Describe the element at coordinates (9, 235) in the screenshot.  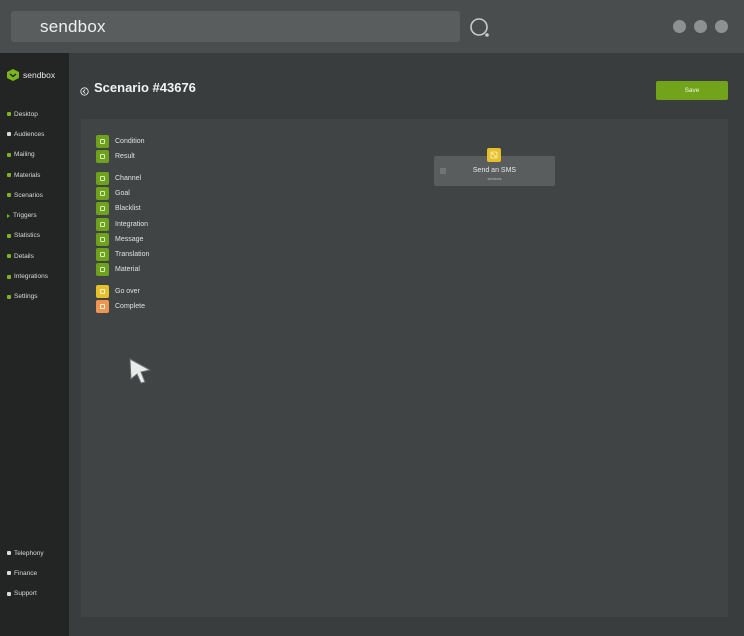
I see `statistics-icon` at that location.